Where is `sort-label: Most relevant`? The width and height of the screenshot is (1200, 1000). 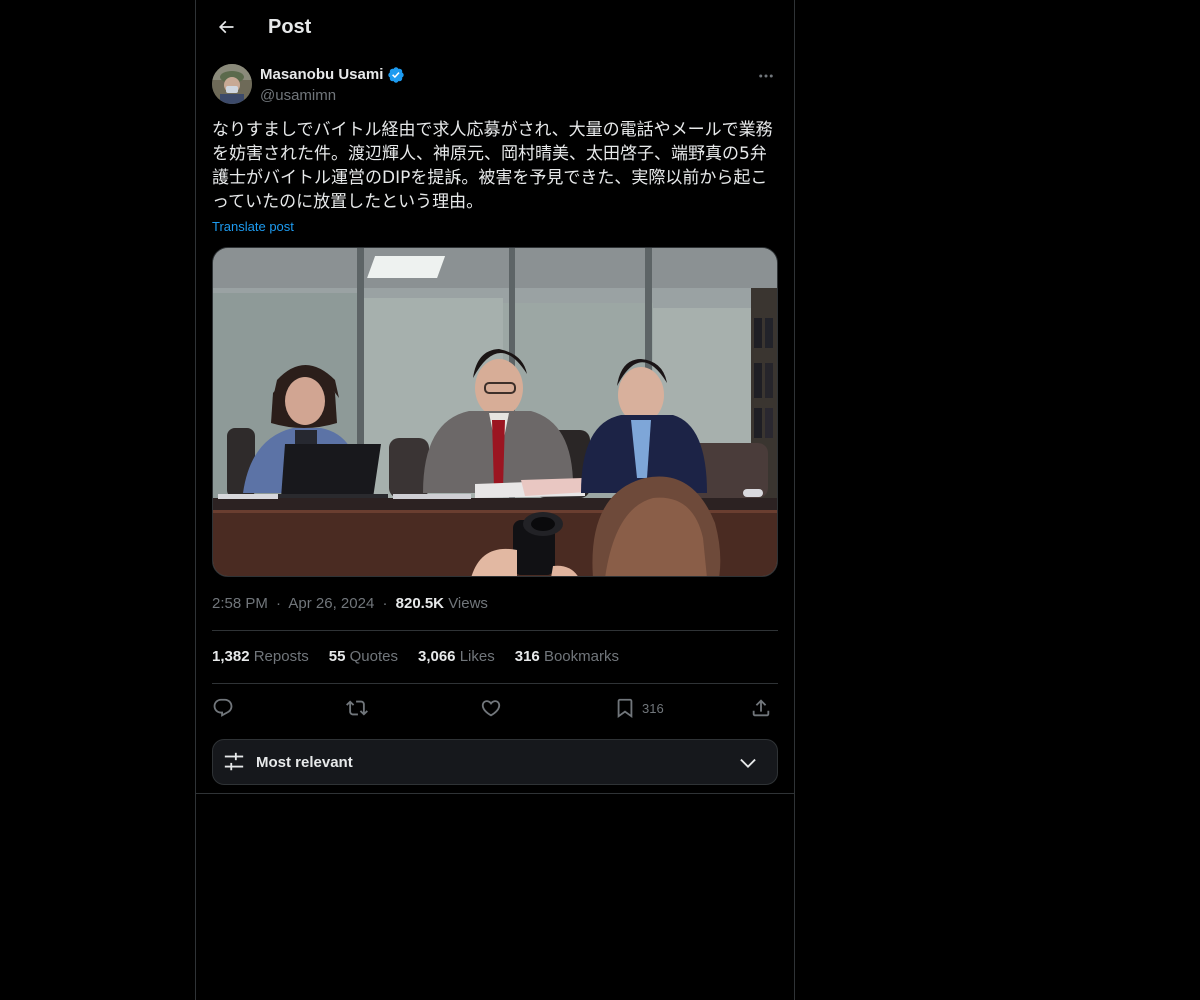
sort-label: Most relevant is located at coordinates (304, 762).